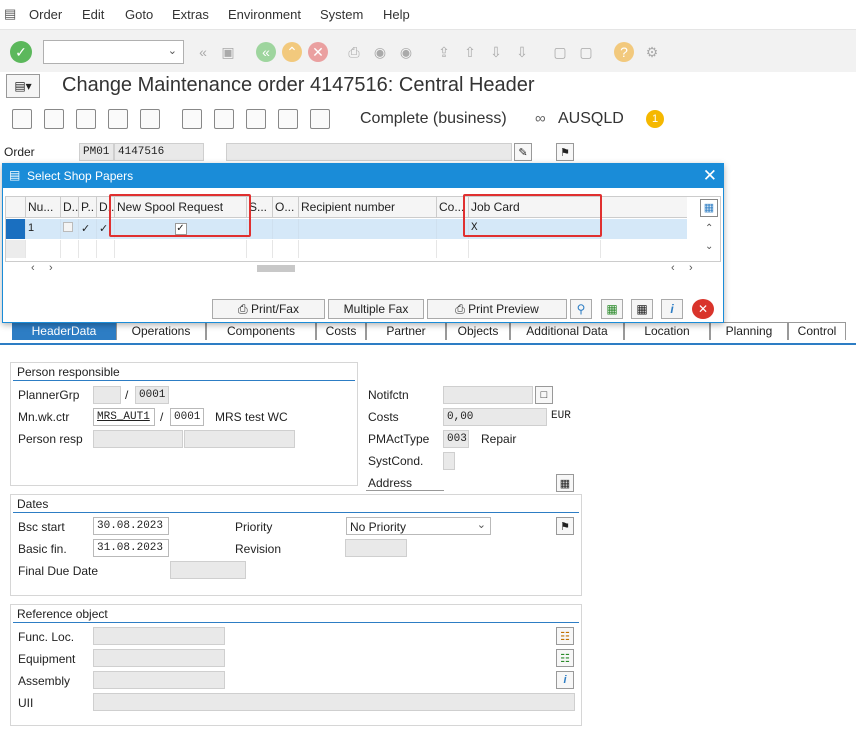 The image size is (856, 729). I want to click on document-icon: □, so click(544, 395).